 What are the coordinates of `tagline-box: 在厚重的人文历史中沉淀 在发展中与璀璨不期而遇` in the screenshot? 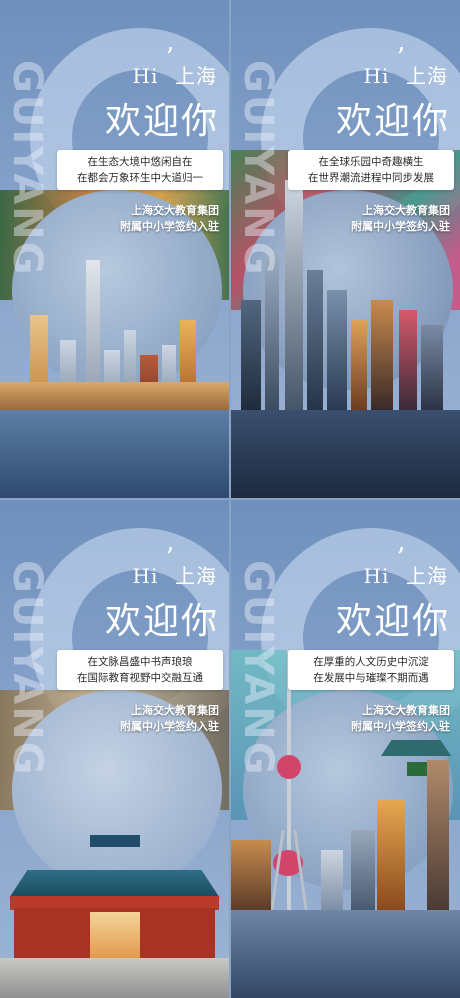 It's located at (371, 670).